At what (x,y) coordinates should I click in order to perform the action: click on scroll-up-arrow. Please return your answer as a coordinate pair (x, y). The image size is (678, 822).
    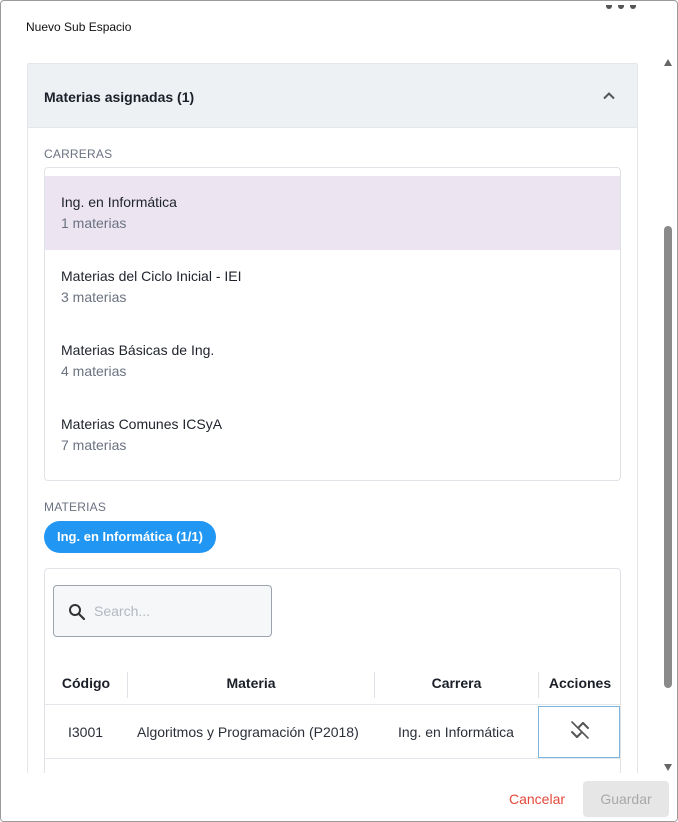
    Looking at the image, I should click on (668, 62).